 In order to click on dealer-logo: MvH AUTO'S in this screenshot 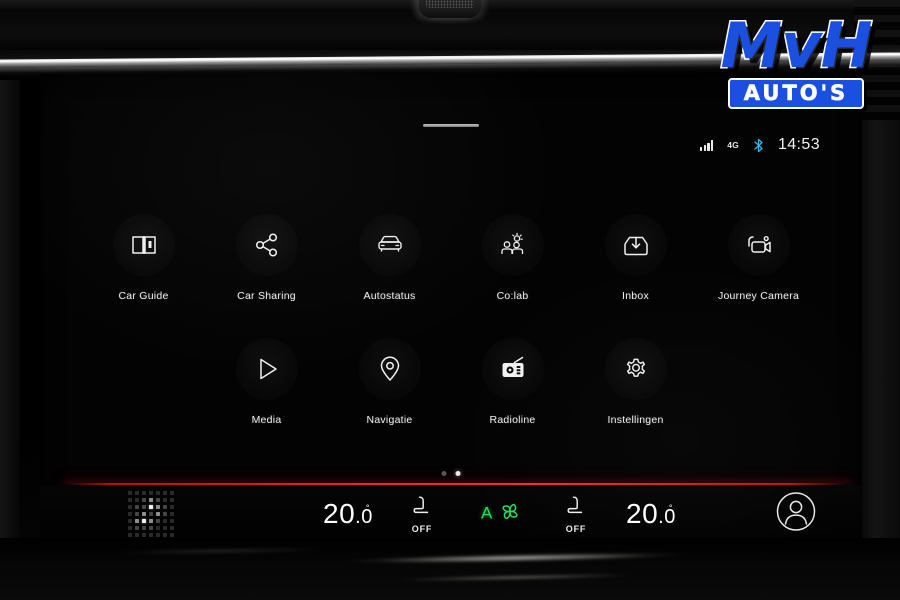, I will do `click(796, 63)`.